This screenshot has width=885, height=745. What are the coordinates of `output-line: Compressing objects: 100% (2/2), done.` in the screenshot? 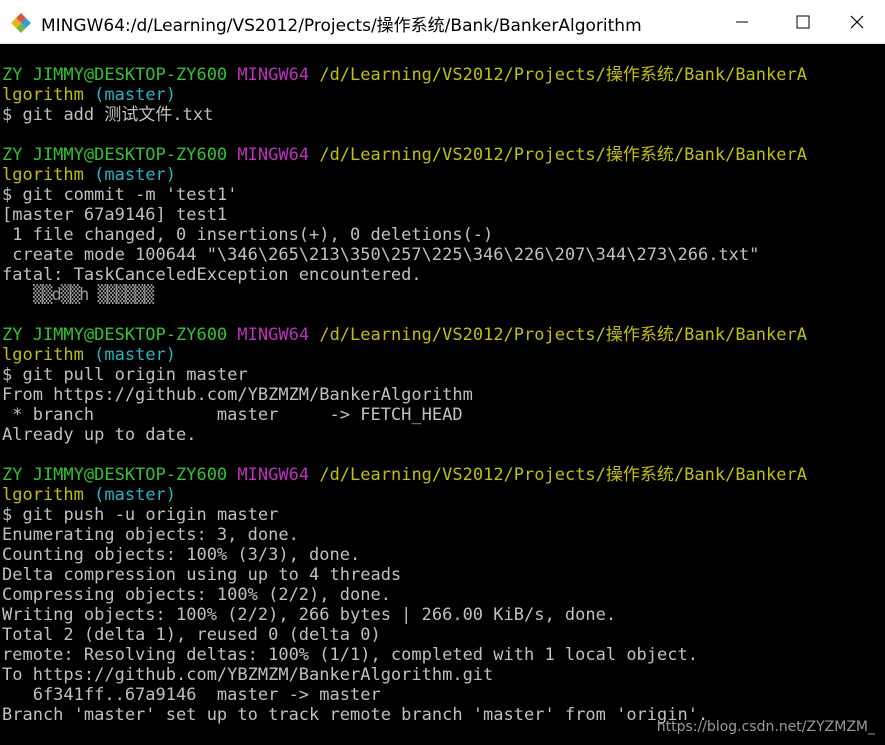 It's located at (196, 595).